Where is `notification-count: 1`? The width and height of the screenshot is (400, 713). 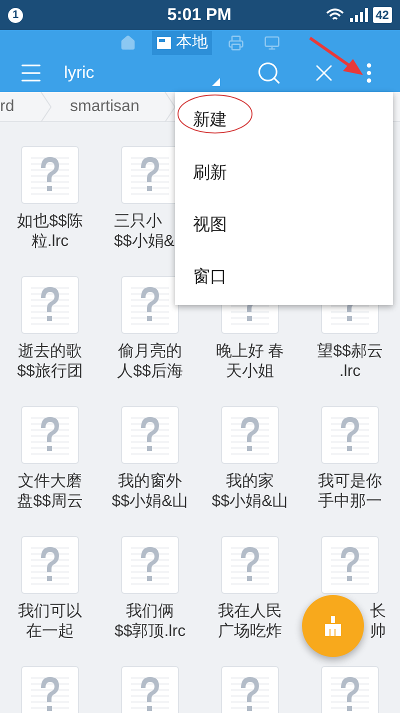
notification-count: 1 is located at coordinates (15, 15).